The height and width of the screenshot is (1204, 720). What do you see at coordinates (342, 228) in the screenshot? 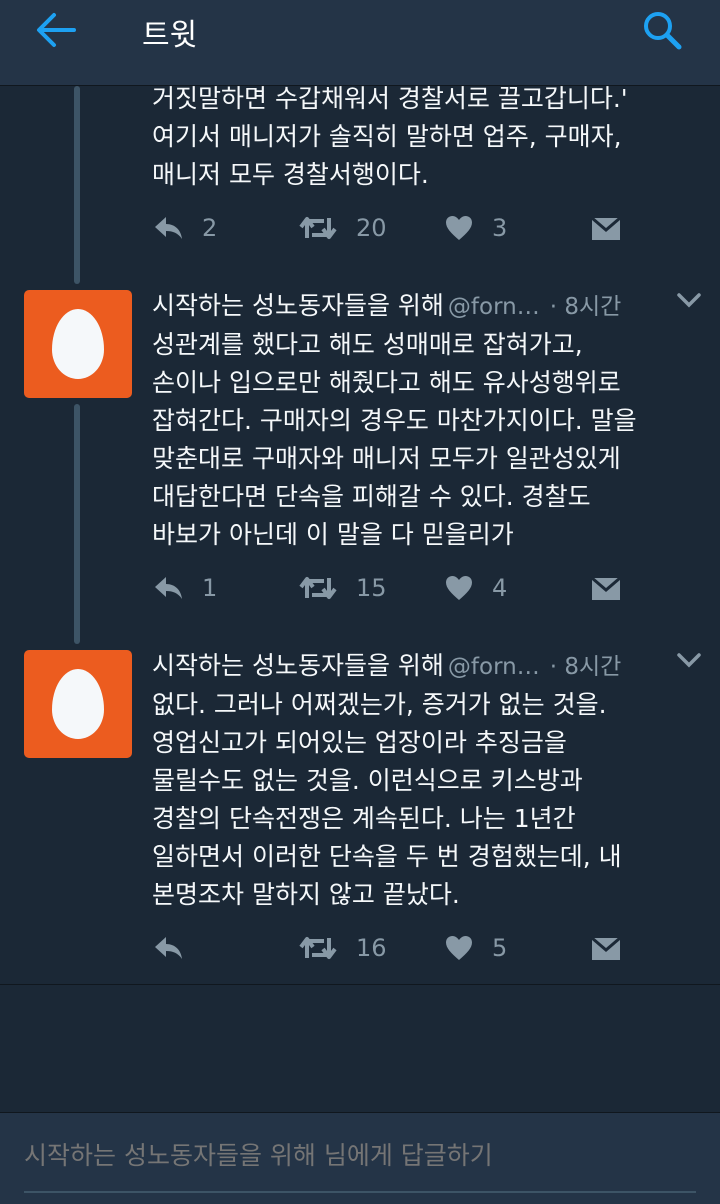
I see `retweet-button: 20` at bounding box center [342, 228].